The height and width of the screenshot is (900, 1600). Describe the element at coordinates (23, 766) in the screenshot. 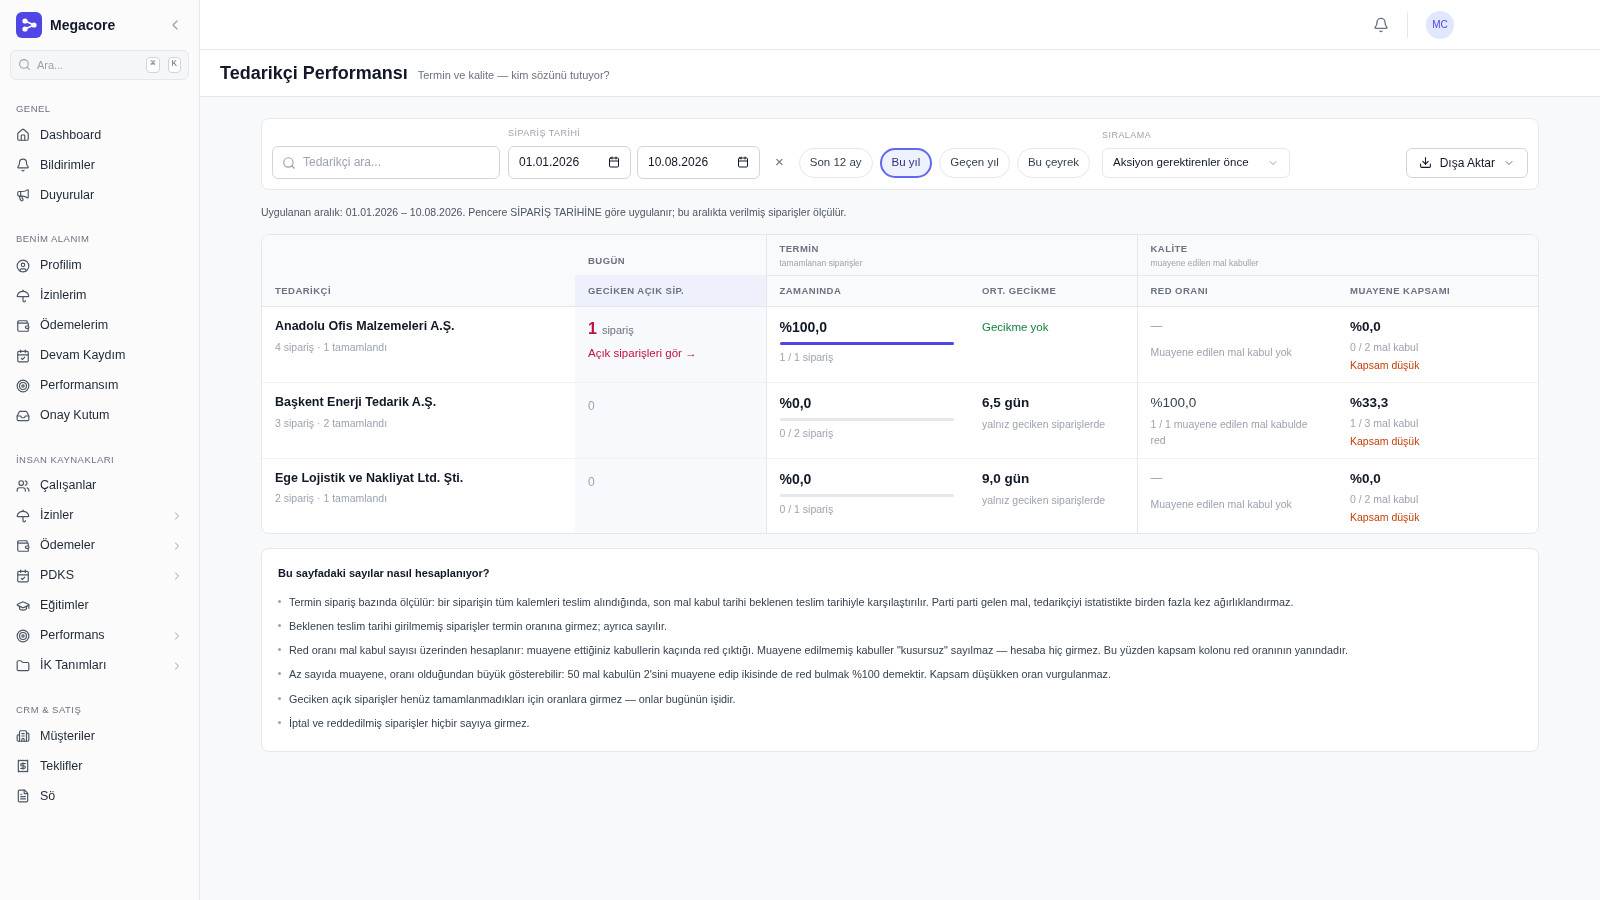

I see `receipt-icon` at that location.